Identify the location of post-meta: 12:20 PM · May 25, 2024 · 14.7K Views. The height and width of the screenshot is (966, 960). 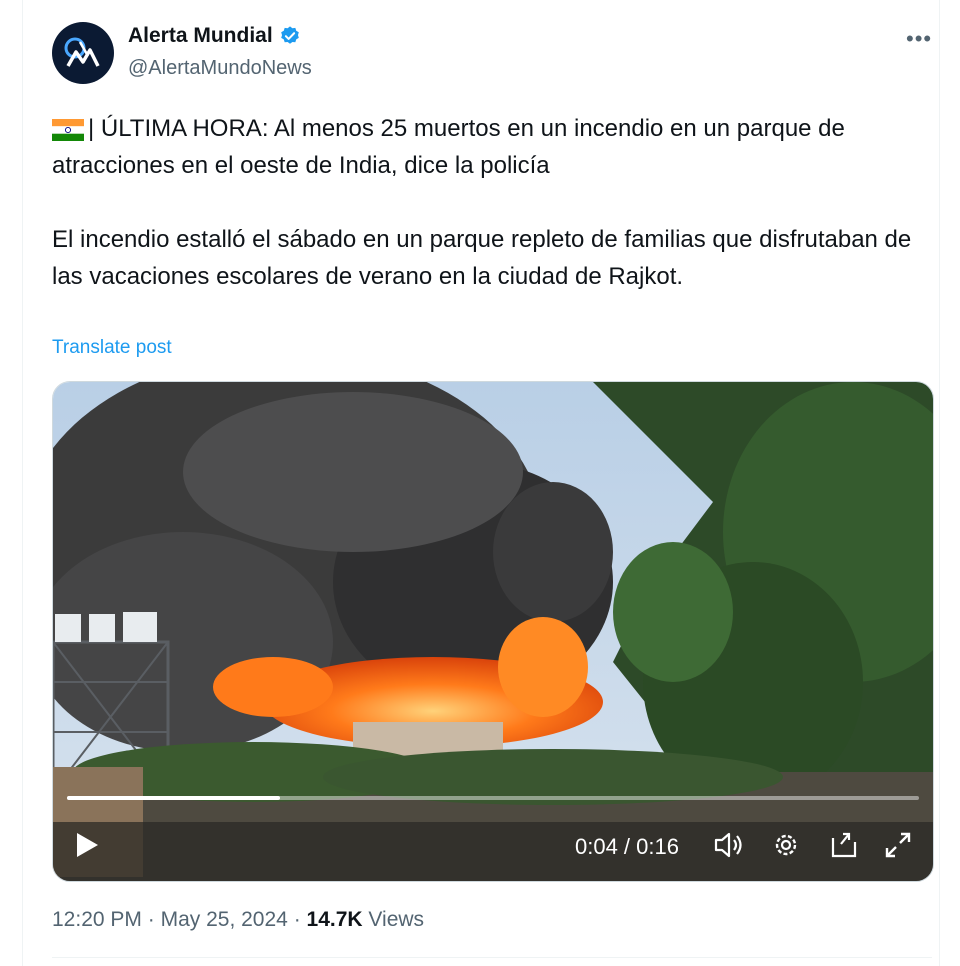
(238, 920).